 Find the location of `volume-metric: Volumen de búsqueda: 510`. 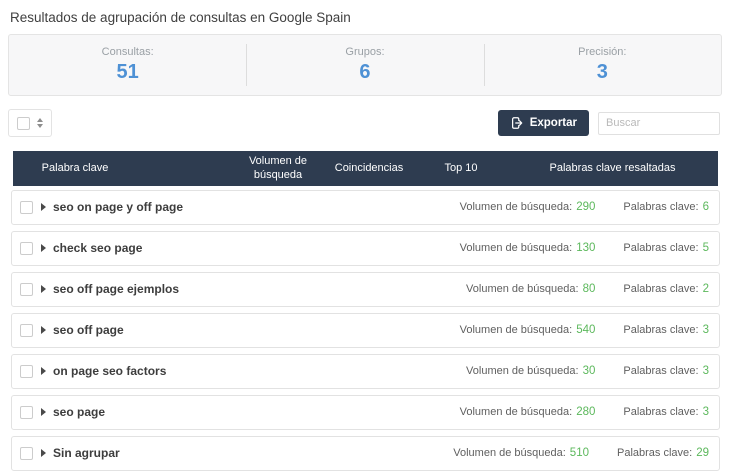

volume-metric: Volumen de búsqueda: 510 is located at coordinates (521, 453).